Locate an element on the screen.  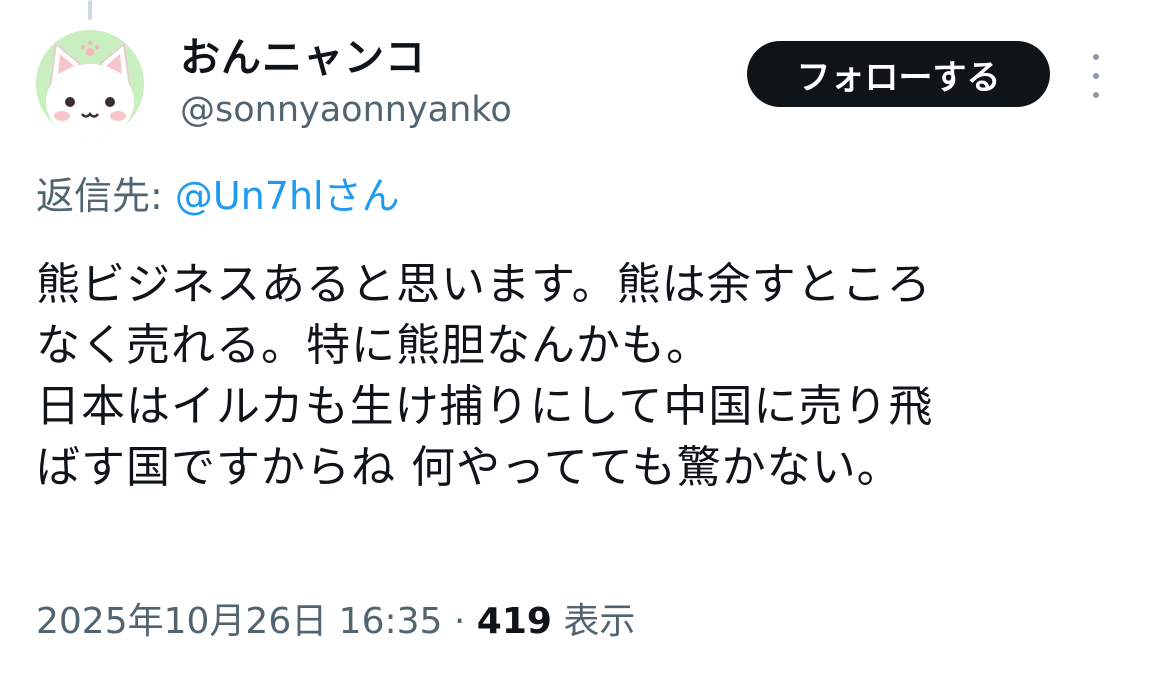
tweet-meta: 2025年10月26日 16:35 · 419 表示 is located at coordinates (335, 622).